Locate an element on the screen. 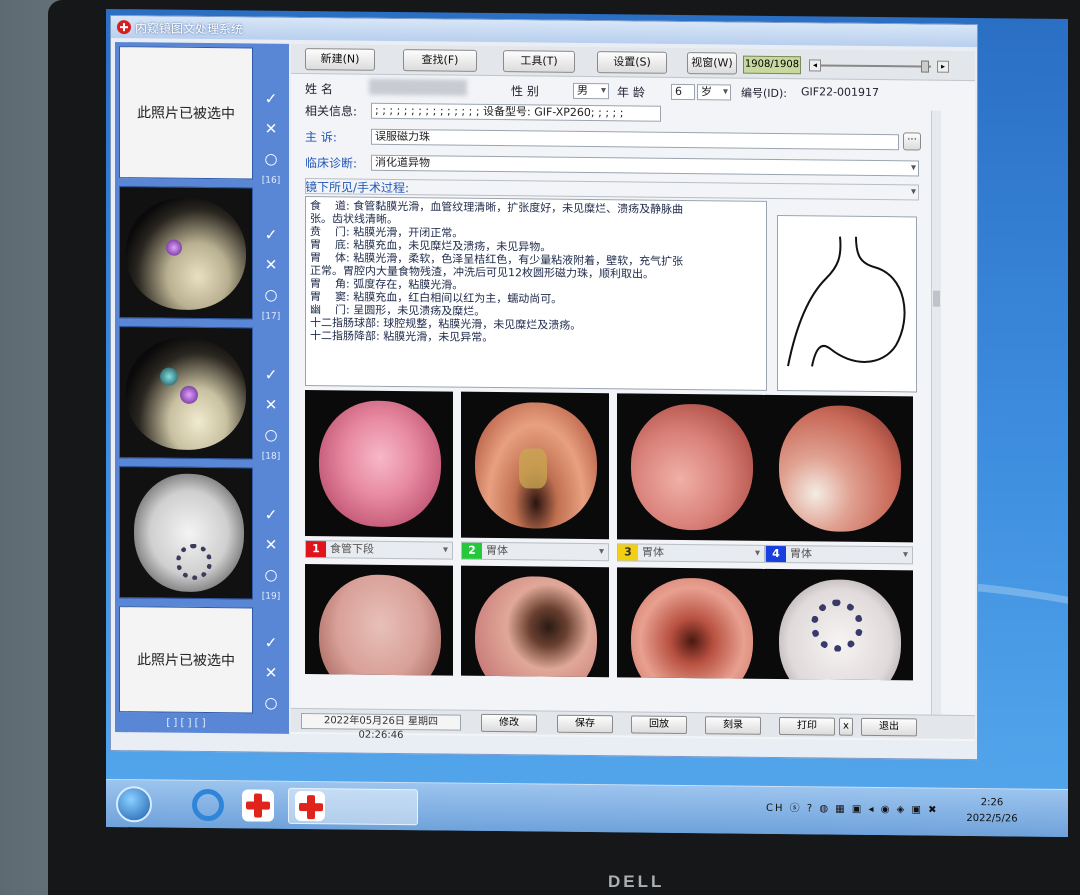  thumbnail-number: [17] is located at coordinates (271, 316).